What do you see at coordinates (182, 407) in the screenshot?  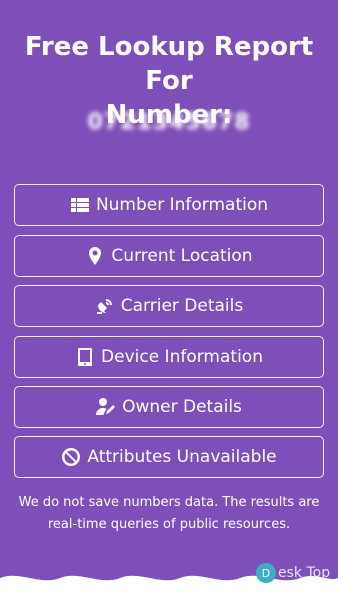 I see `owner-details-label: Owner Details` at bounding box center [182, 407].